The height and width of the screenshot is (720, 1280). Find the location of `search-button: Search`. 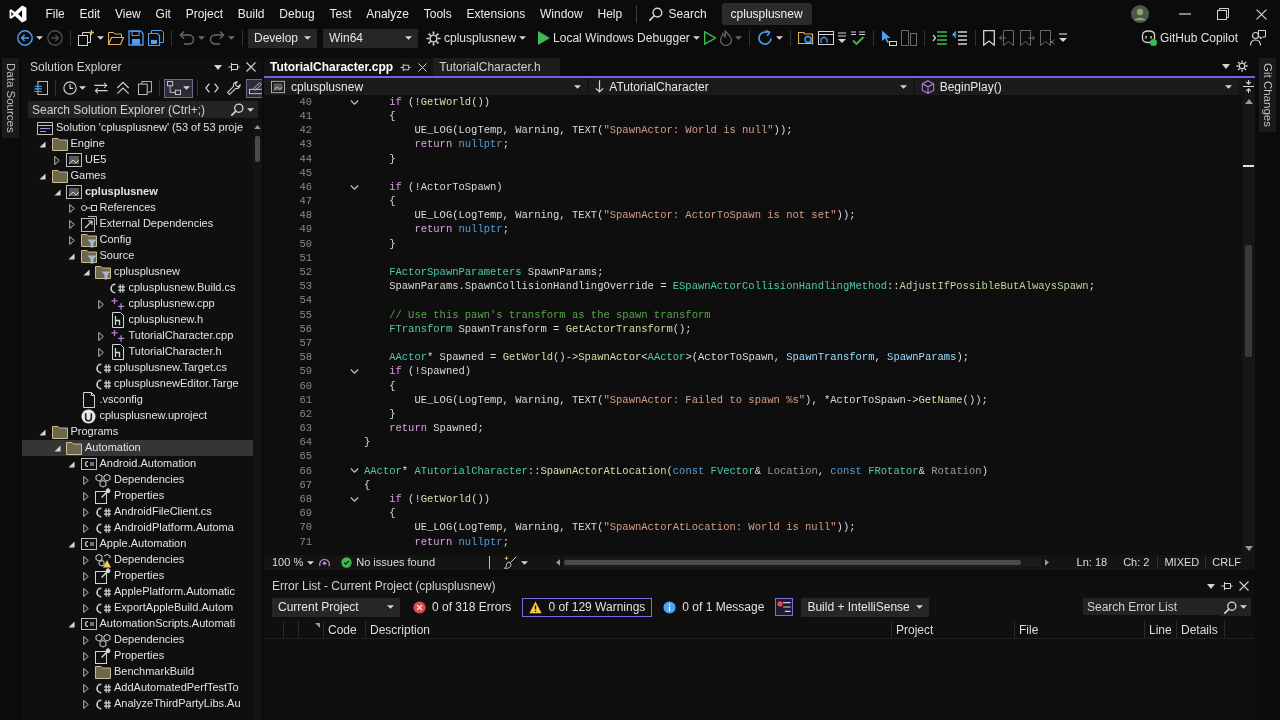

search-button: Search is located at coordinates (677, 14).